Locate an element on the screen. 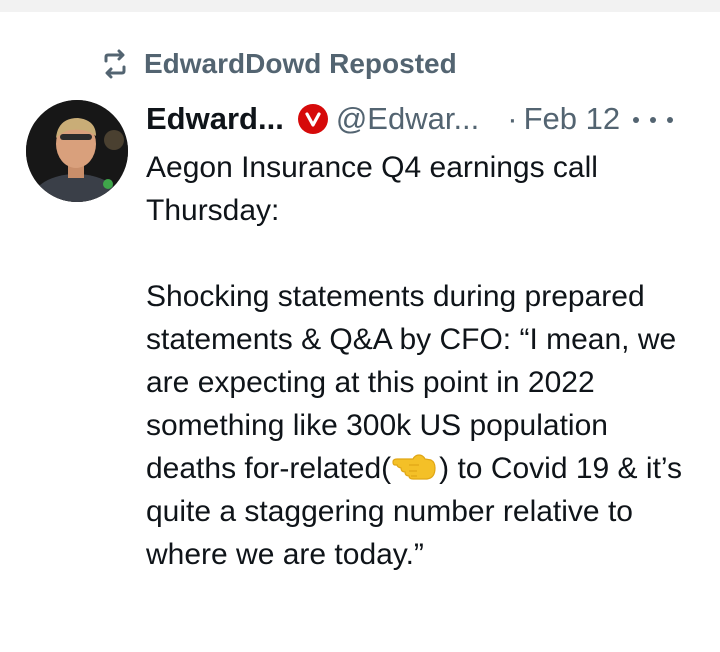  post-header: Edward... @Edwar... · Feb 12 is located at coordinates (383, 119).